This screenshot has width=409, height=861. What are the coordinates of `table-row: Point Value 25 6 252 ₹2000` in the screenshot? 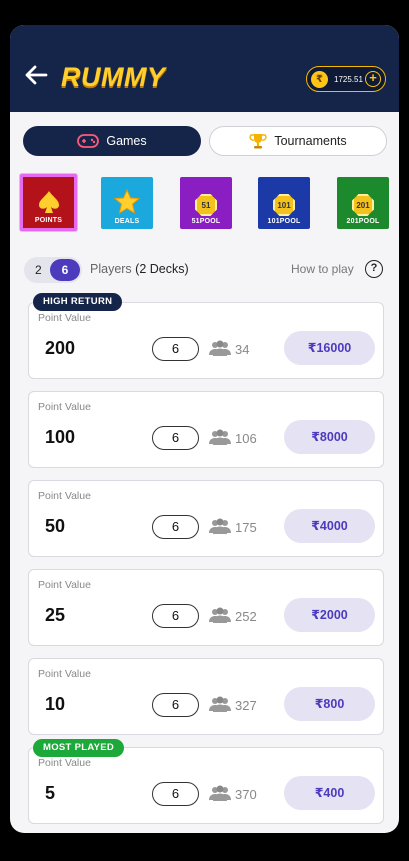 It's located at (206, 607).